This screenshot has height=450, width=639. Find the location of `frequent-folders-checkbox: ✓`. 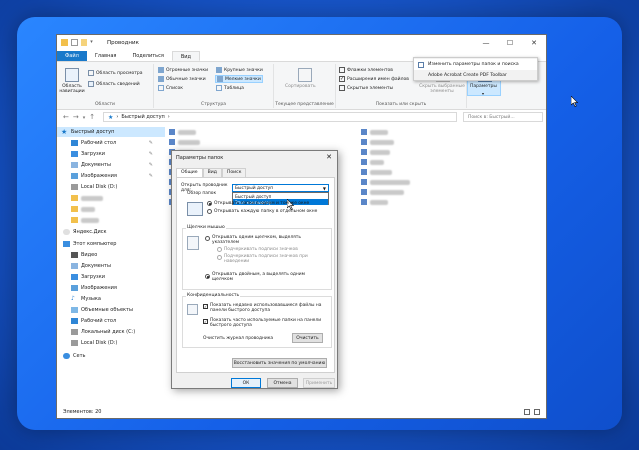

frequent-folders-checkbox: ✓ is located at coordinates (205, 321).